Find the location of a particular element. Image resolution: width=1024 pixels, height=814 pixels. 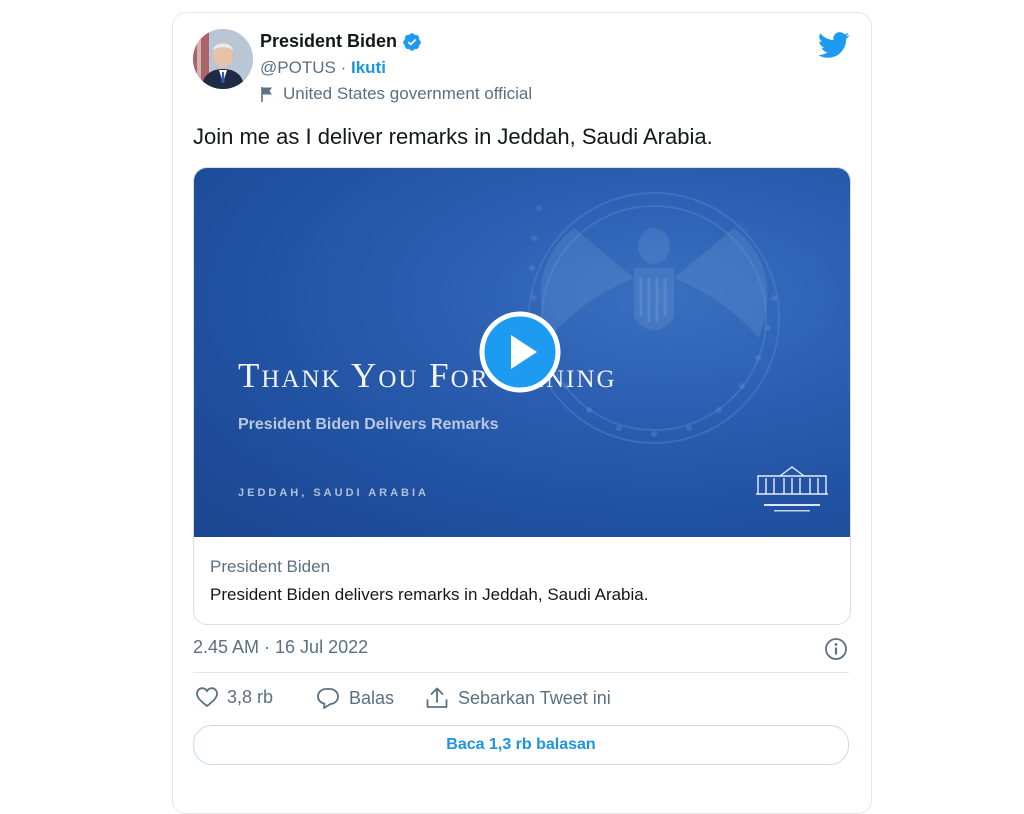

tweet-timestamp: 2.45 AM · 16 Jul 2022 is located at coordinates (280, 647).